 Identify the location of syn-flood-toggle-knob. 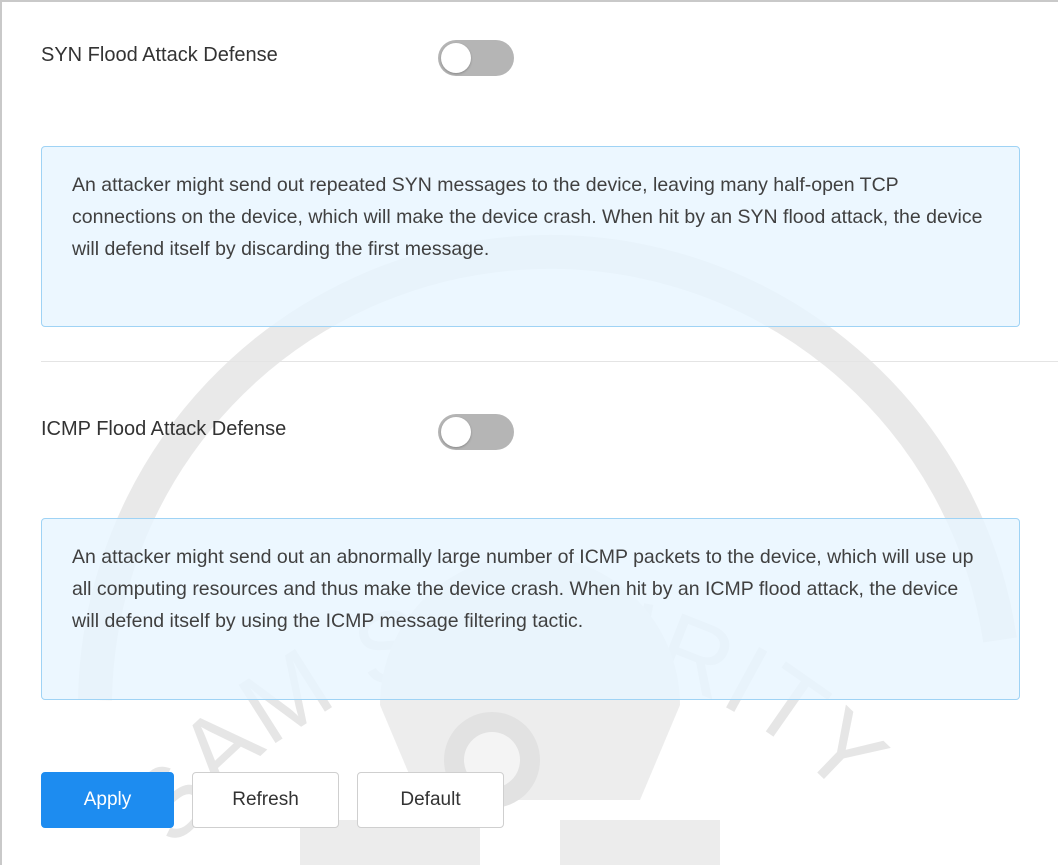
(456, 58).